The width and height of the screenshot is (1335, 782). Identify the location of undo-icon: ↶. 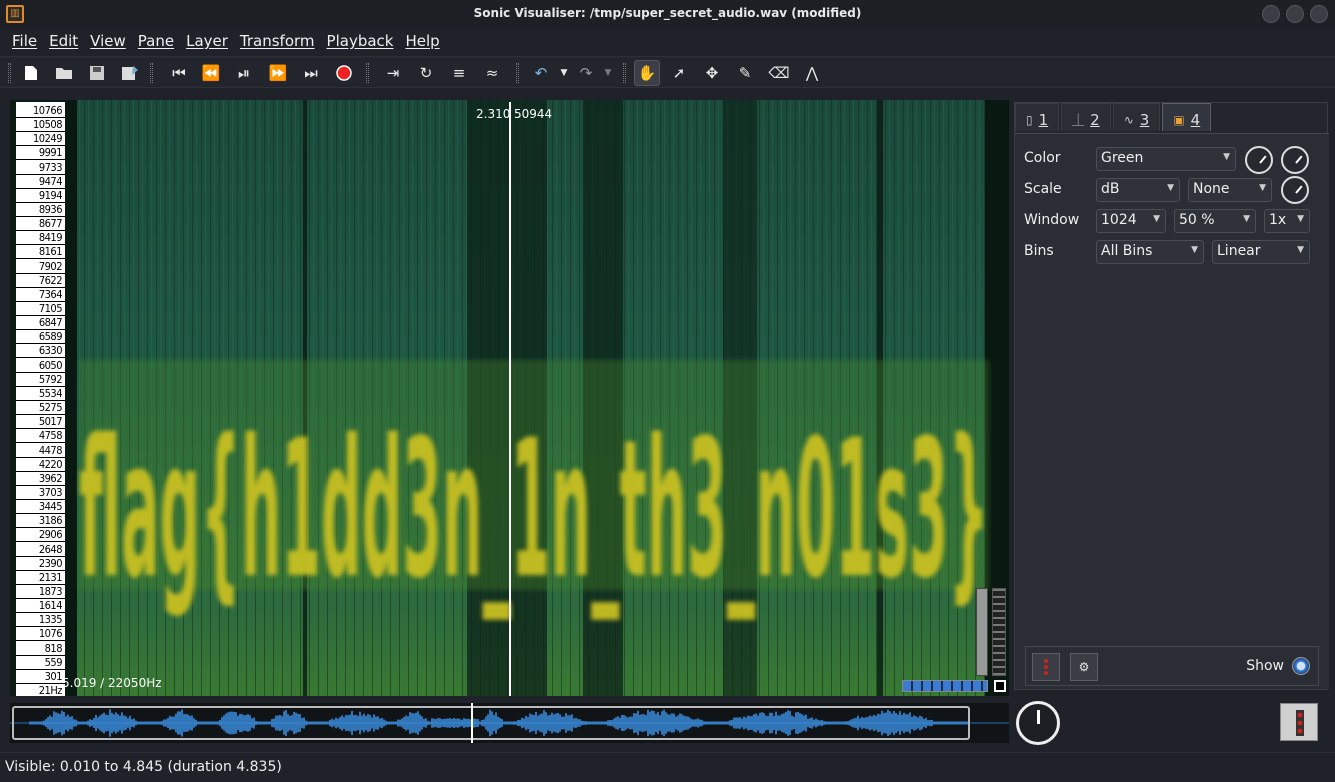
(541, 73).